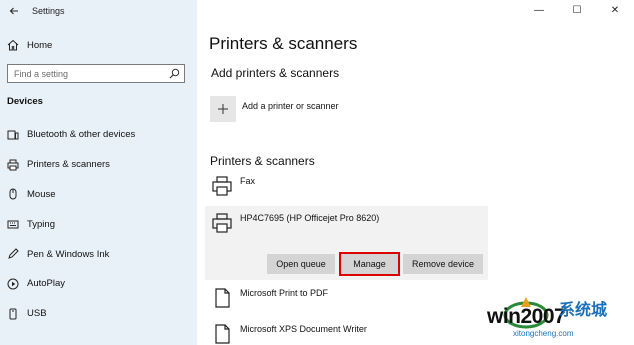 Image resolution: width=634 pixels, height=345 pixels. I want to click on arrow-left-icon, so click(13, 11).